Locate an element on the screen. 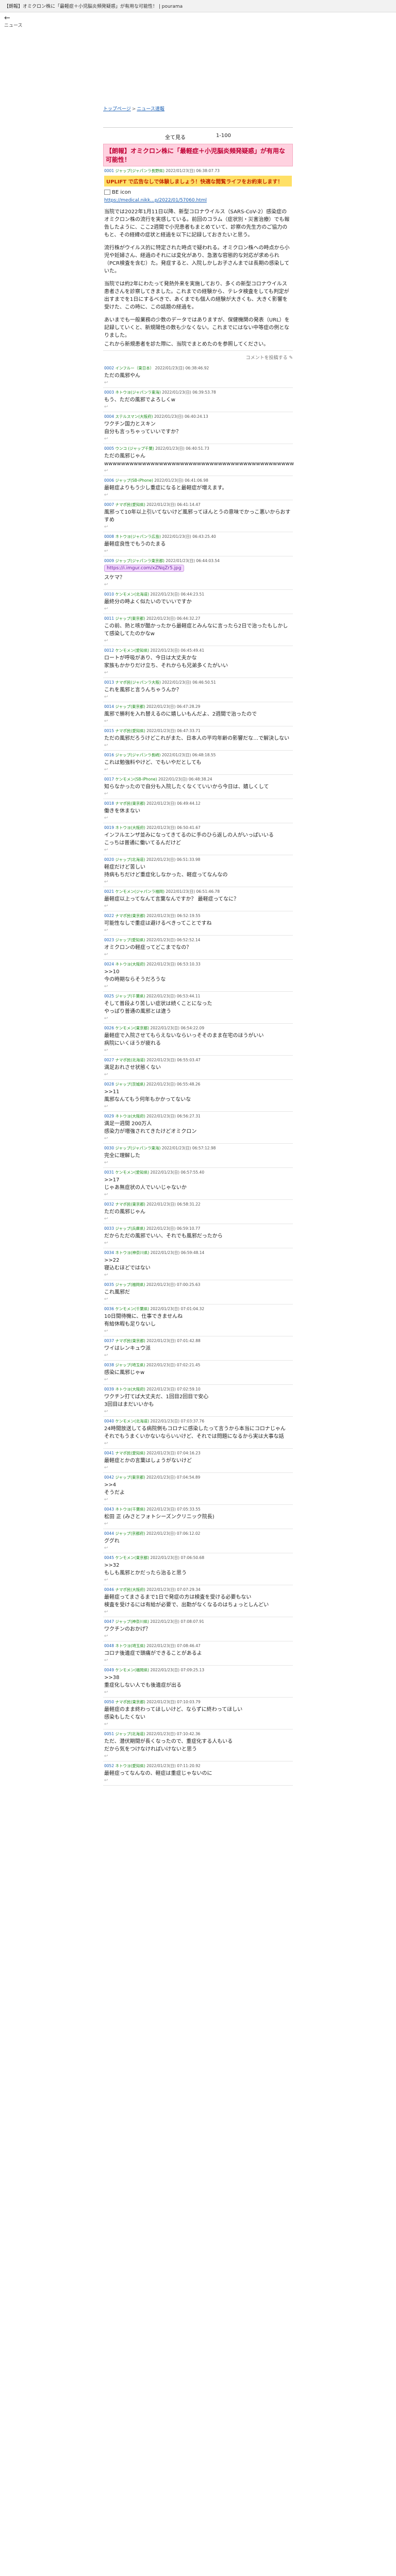  post-number: 0007 is located at coordinates (109, 504).